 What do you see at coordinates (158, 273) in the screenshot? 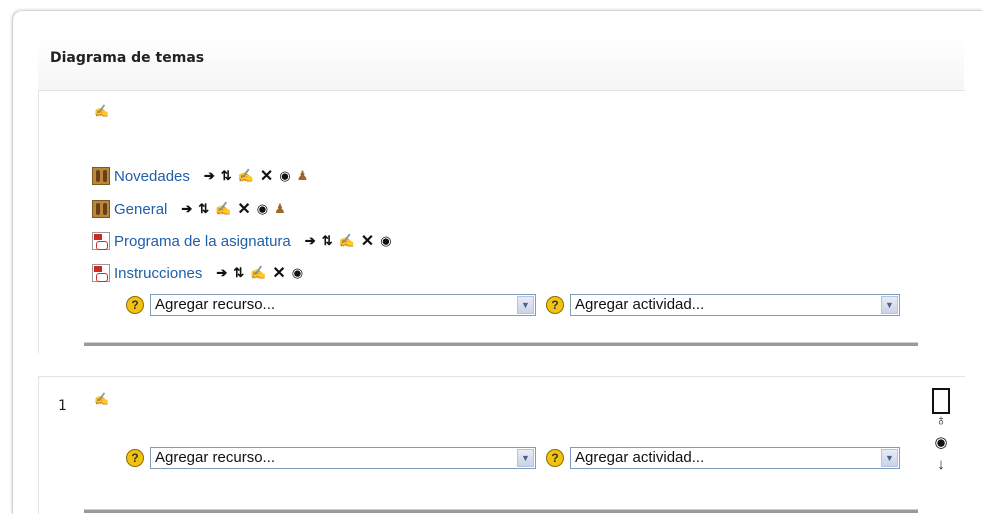
I see `resource-link: Instrucciones` at bounding box center [158, 273].